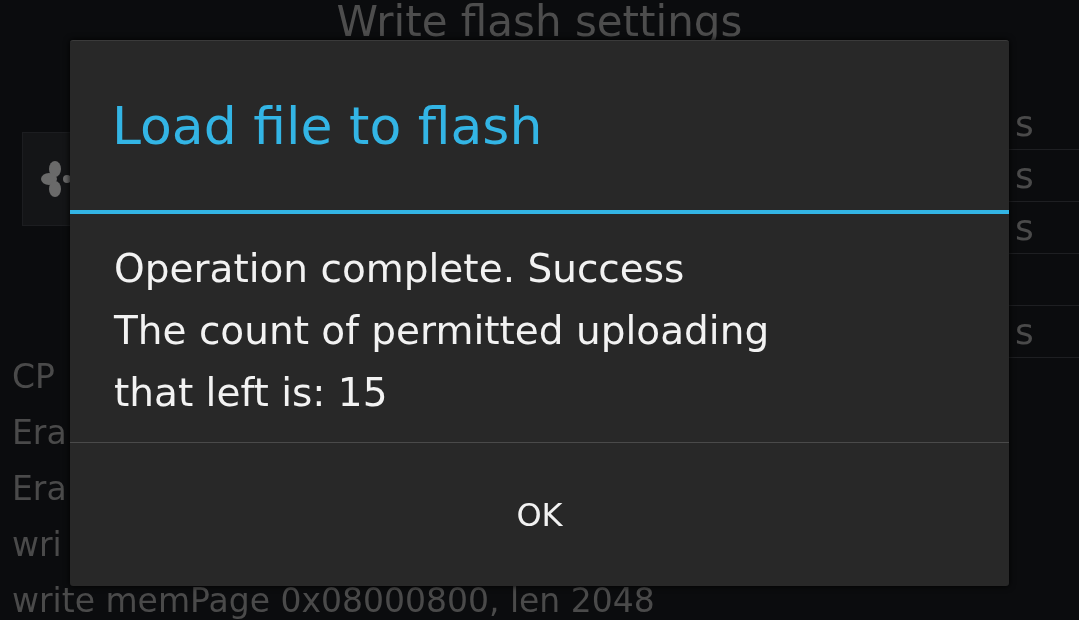 The image size is (1079, 620). Describe the element at coordinates (442, 331) in the screenshot. I see `dialog-message: The count of permitted uploading` at that location.